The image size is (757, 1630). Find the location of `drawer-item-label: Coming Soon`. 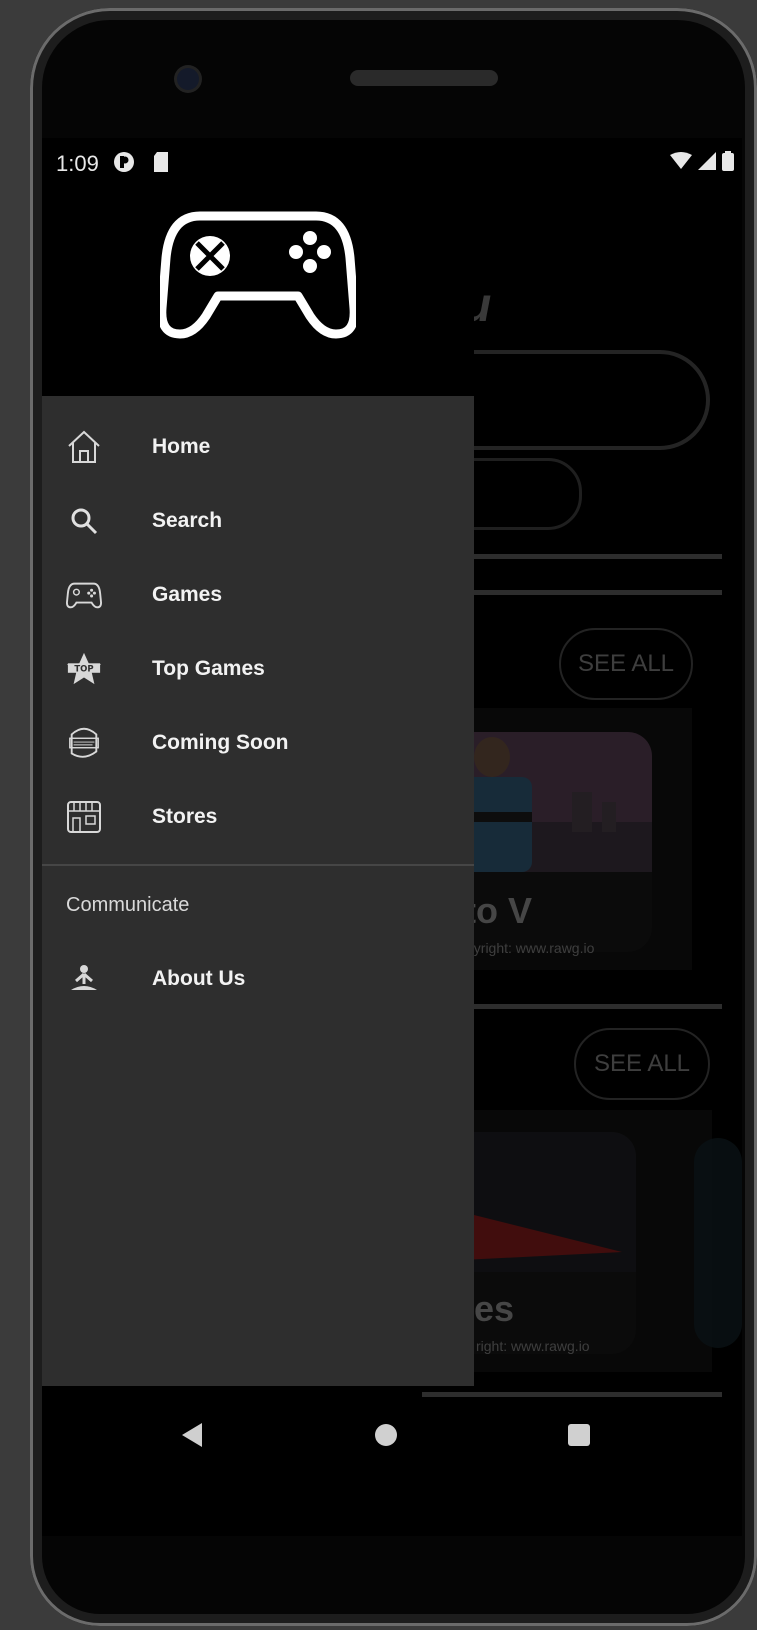

drawer-item-label: Coming Soon is located at coordinates (220, 742).